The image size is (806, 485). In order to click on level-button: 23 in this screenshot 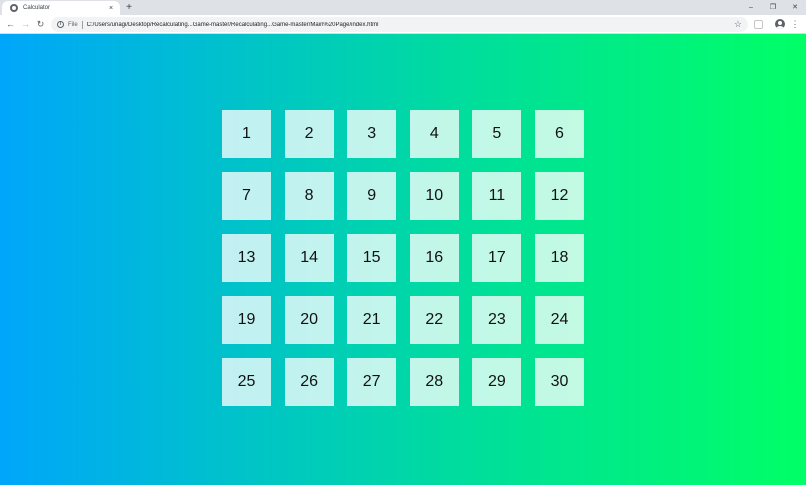, I will do `click(497, 320)`.